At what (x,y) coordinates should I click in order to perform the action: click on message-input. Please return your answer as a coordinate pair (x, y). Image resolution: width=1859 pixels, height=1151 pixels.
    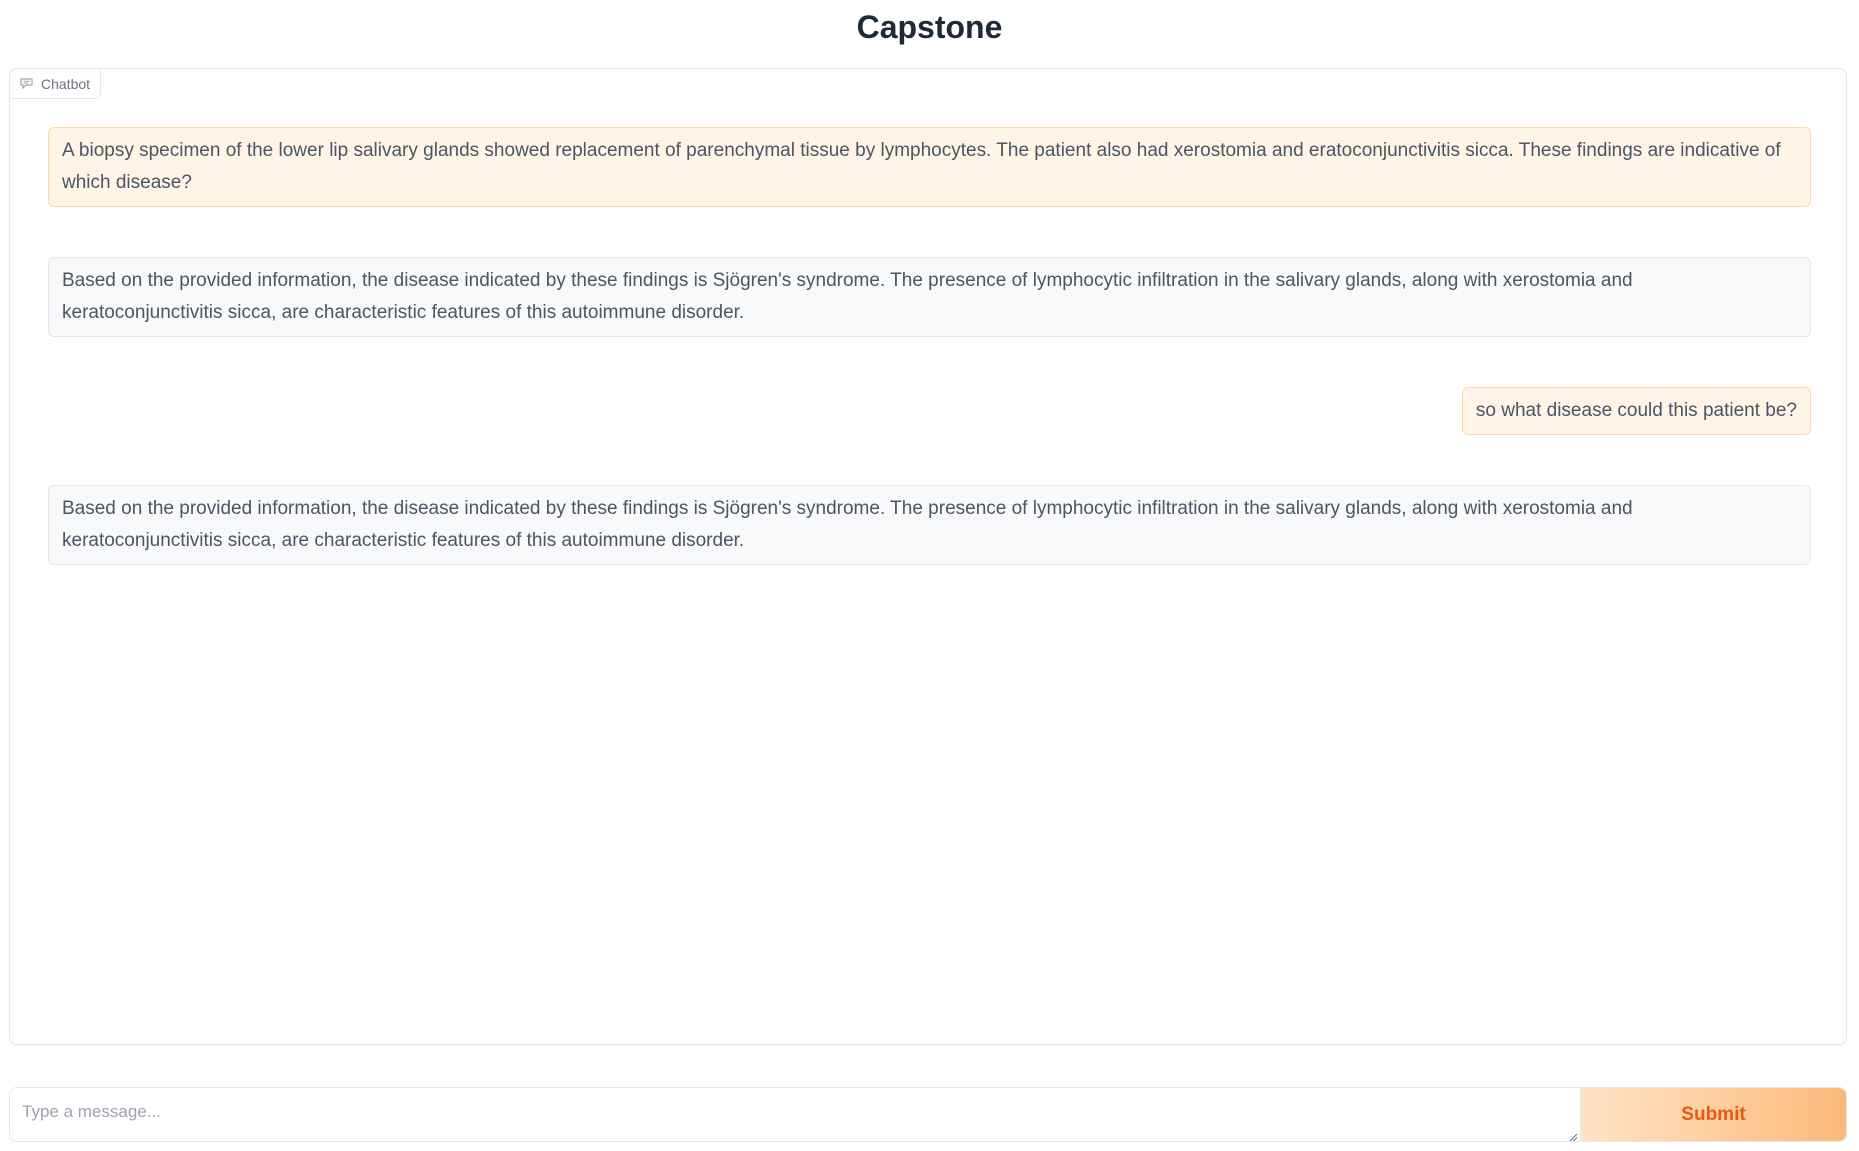
    Looking at the image, I should click on (795, 1114).